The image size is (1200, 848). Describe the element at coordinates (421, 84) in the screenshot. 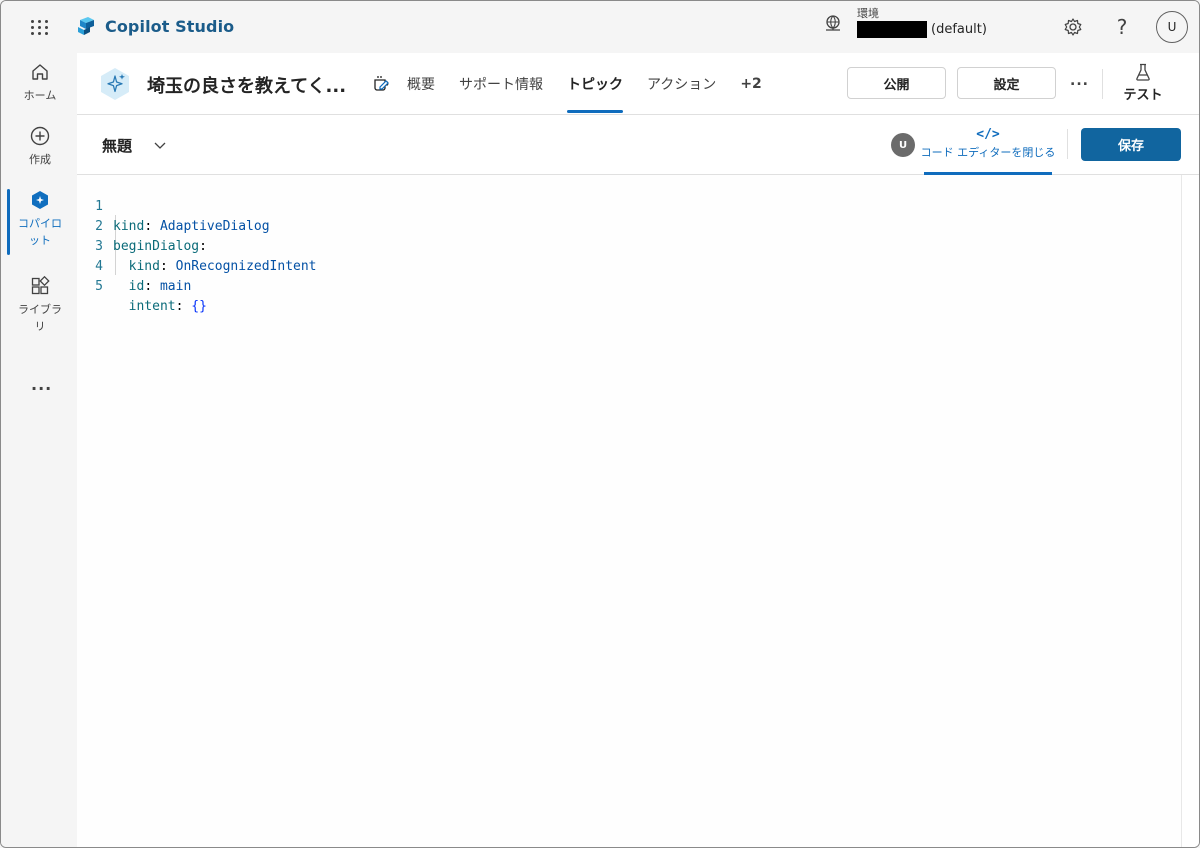

I see `tab-overview: 概要` at that location.